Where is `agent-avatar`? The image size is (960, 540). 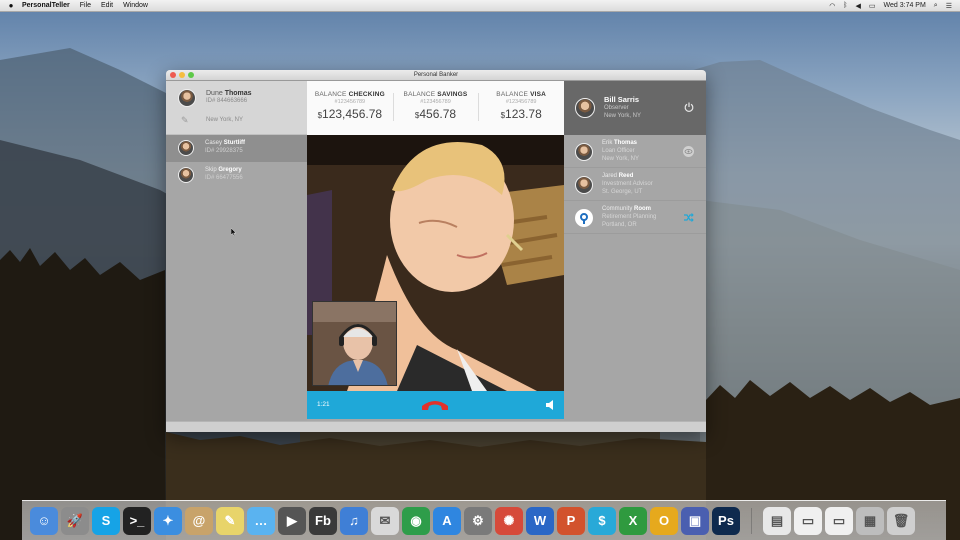
agent-avatar is located at coordinates (585, 108).